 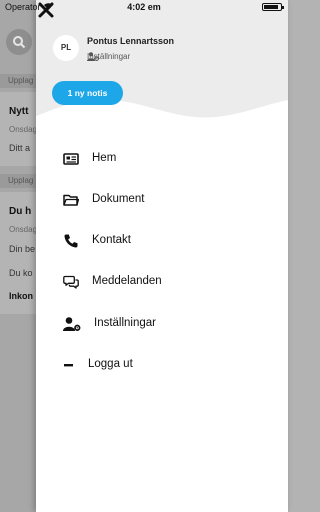 I want to click on battery-fill, so click(x=271, y=7).